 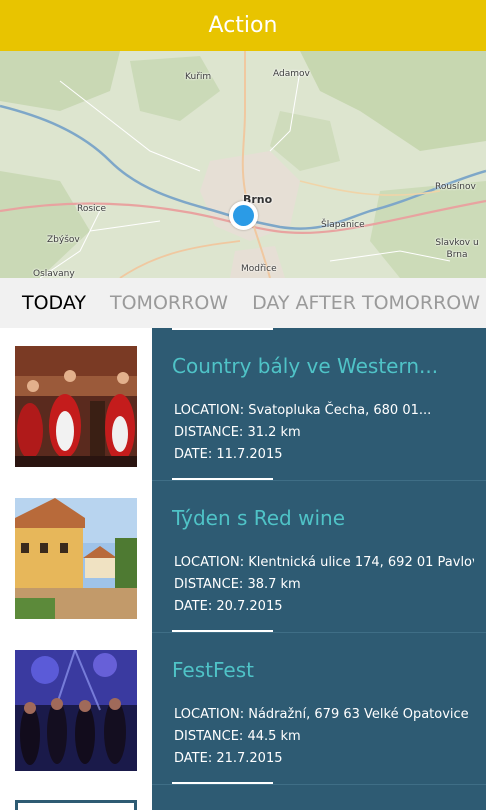 What do you see at coordinates (54, 303) in the screenshot?
I see `tab-today: TODAY` at bounding box center [54, 303].